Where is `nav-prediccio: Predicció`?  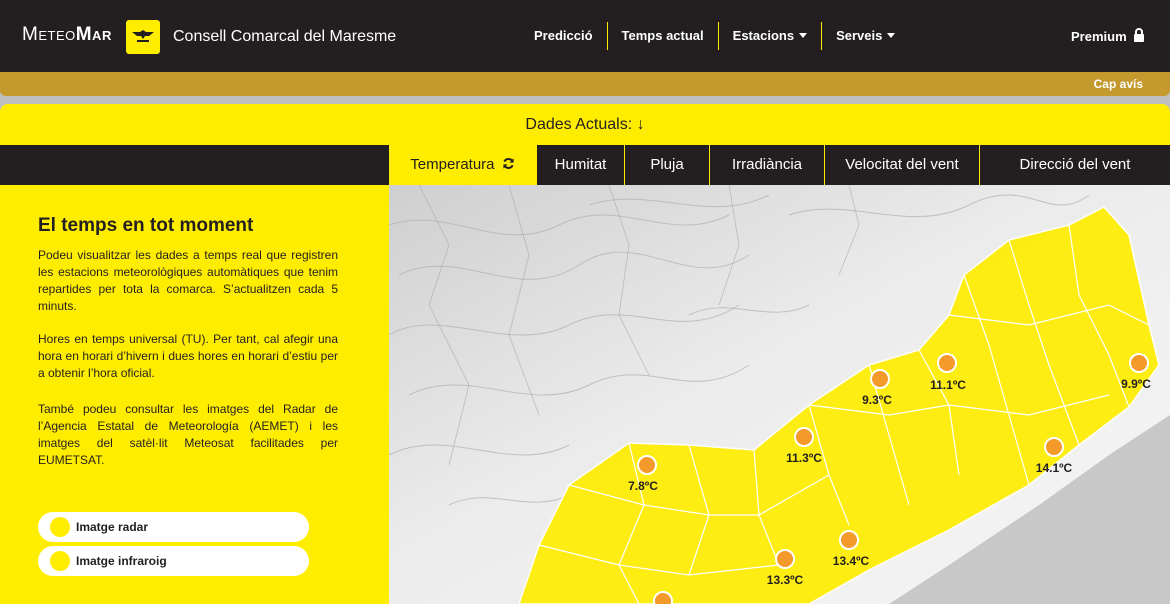
nav-prediccio: Predicció is located at coordinates (563, 36).